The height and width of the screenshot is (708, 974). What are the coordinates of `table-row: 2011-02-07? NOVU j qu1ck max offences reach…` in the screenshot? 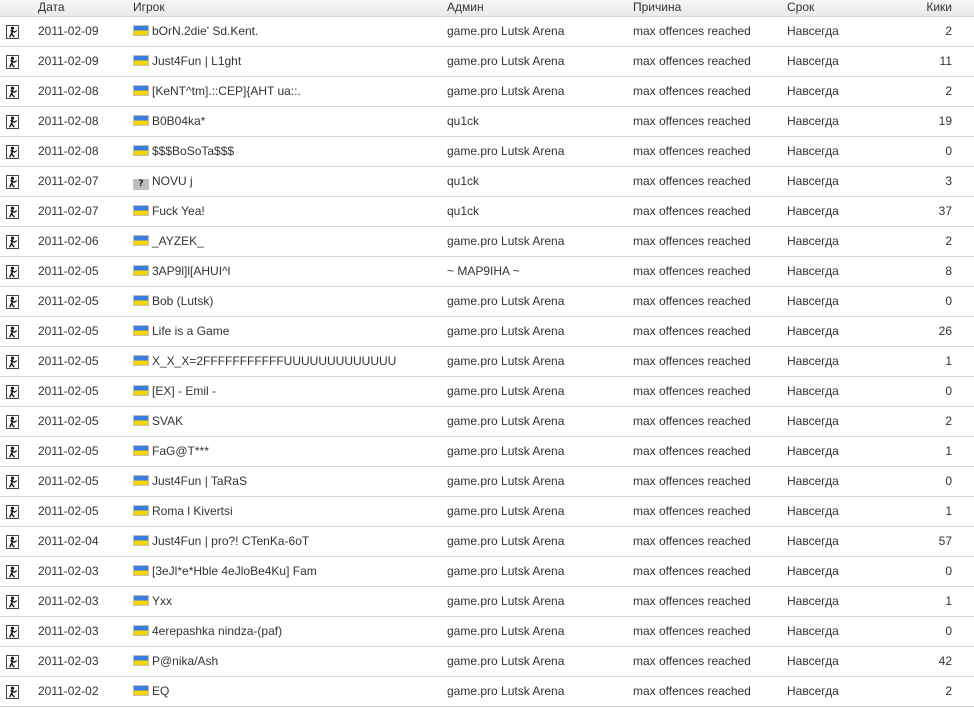 It's located at (487, 181).